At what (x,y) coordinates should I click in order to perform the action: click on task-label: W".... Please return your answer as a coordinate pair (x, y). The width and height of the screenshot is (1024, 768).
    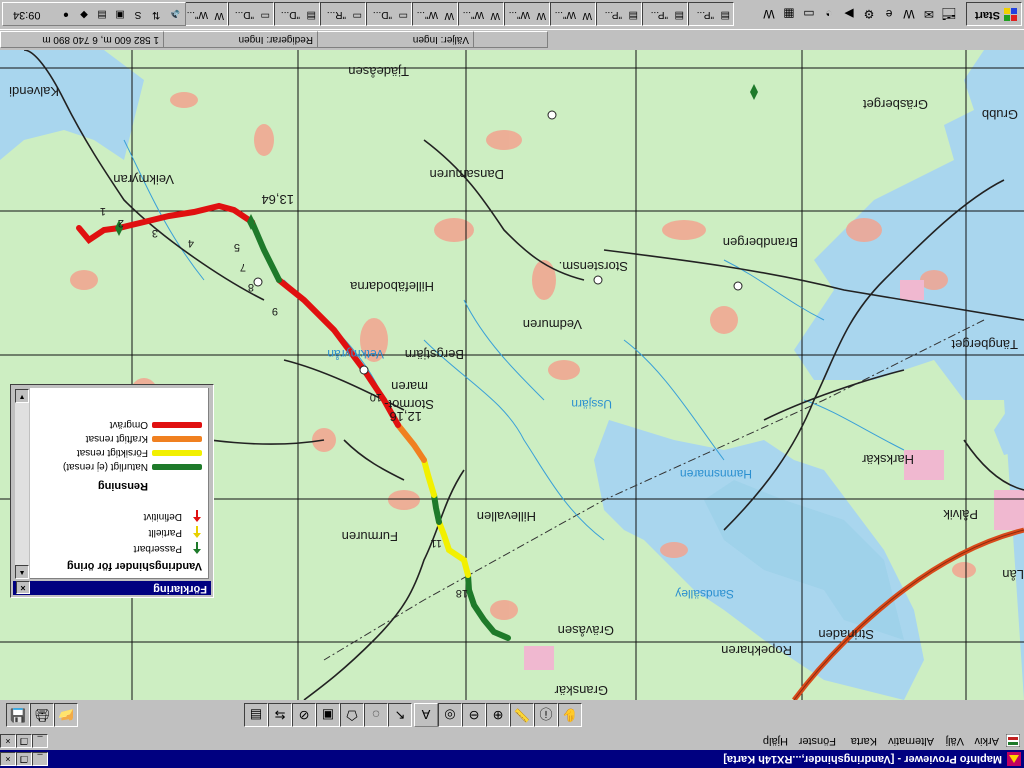
    Looking at the image, I should click on (427, 14).